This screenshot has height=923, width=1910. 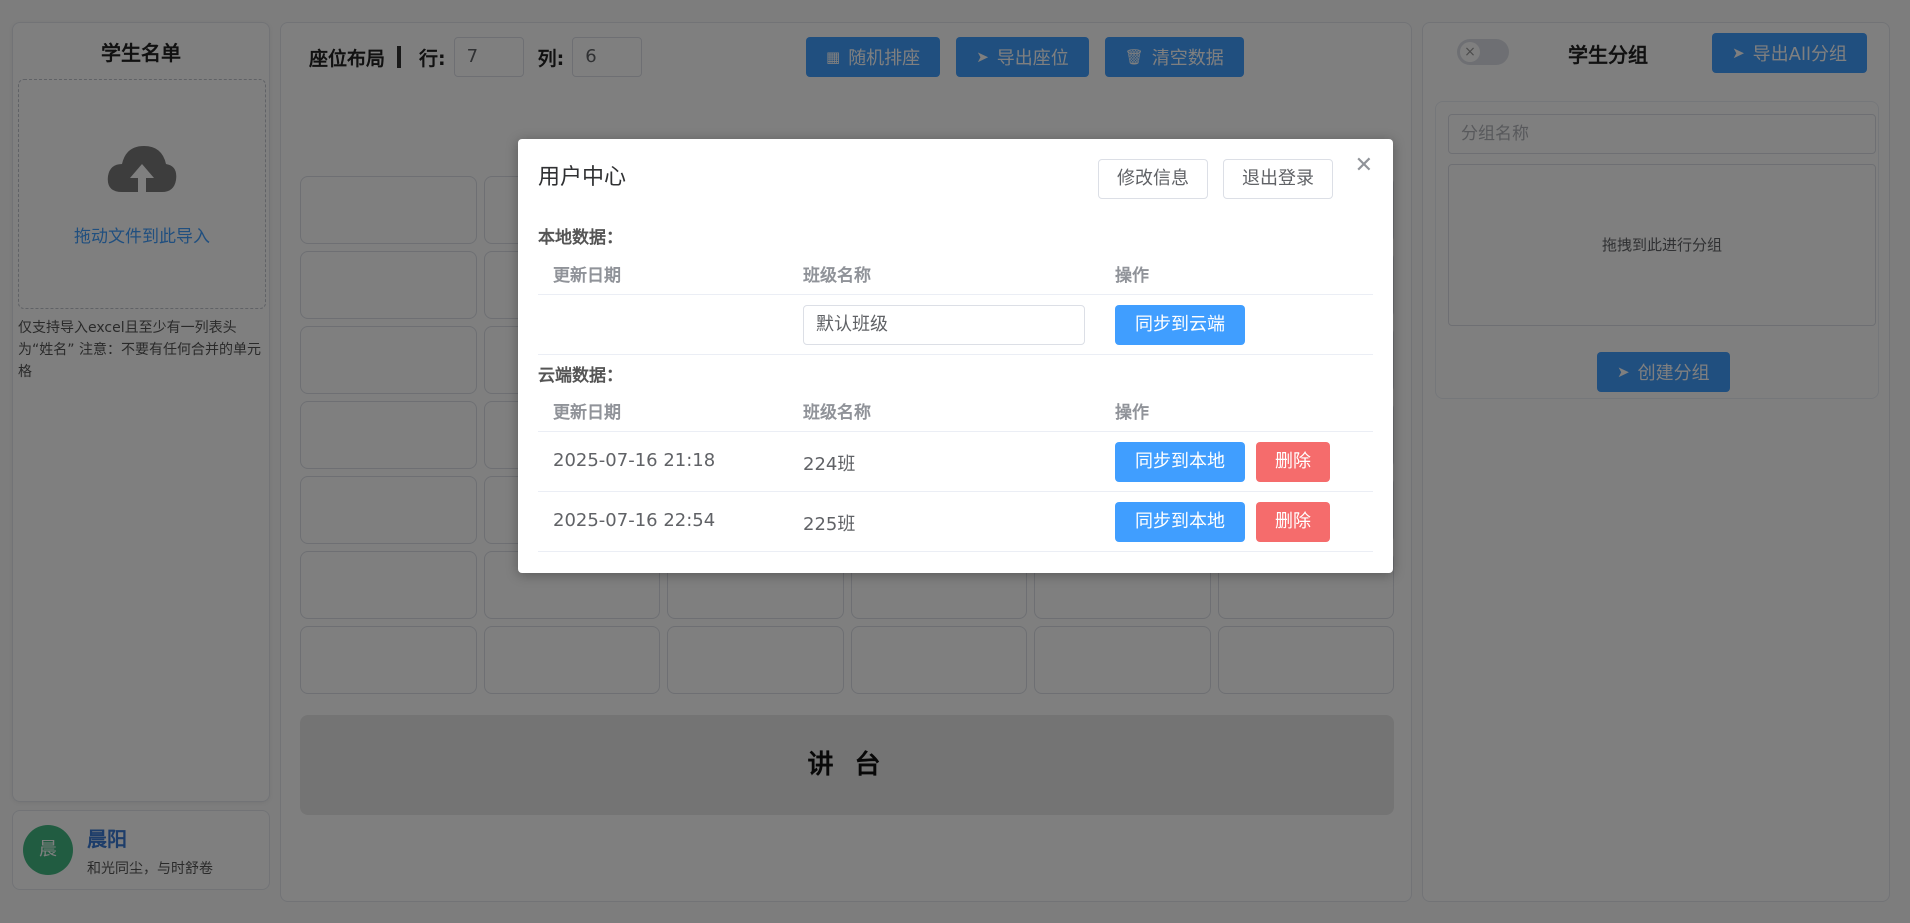 I want to click on class-name-input: 默认班级, so click(x=944, y=325).